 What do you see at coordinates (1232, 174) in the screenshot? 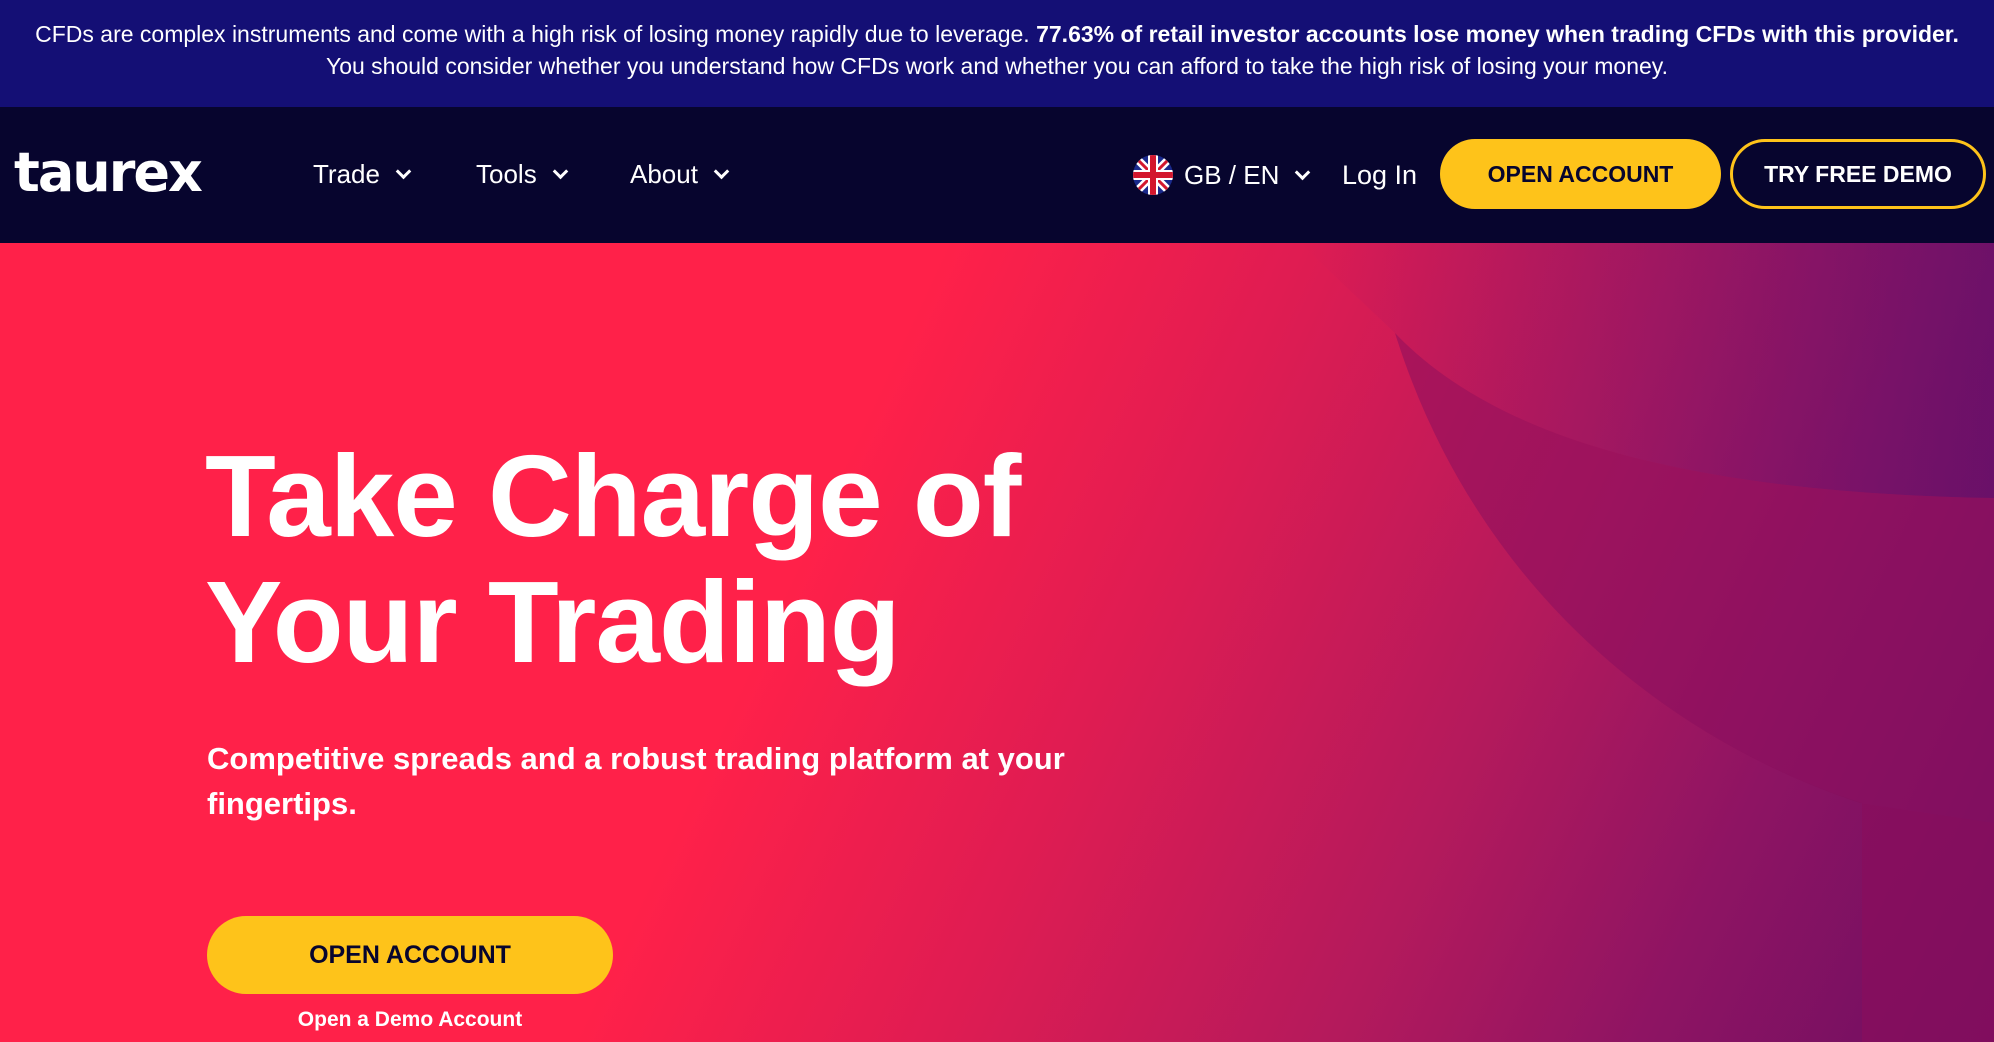
I see `language-label: GB / EN` at bounding box center [1232, 174].